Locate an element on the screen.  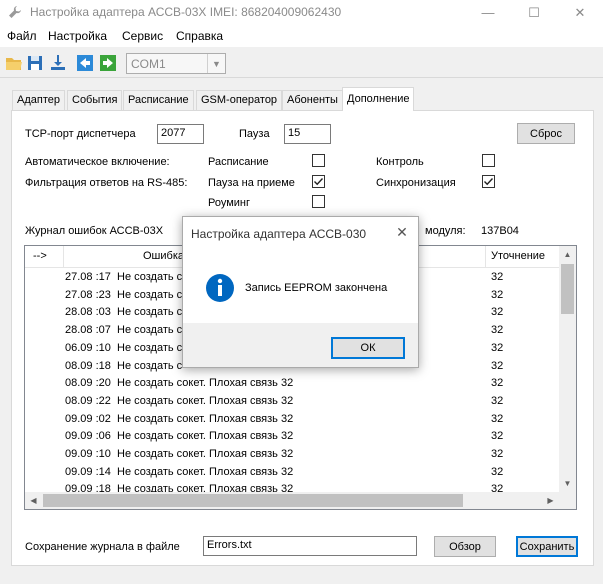
tab-adapter: Адаптер is located at coordinates (38, 100).